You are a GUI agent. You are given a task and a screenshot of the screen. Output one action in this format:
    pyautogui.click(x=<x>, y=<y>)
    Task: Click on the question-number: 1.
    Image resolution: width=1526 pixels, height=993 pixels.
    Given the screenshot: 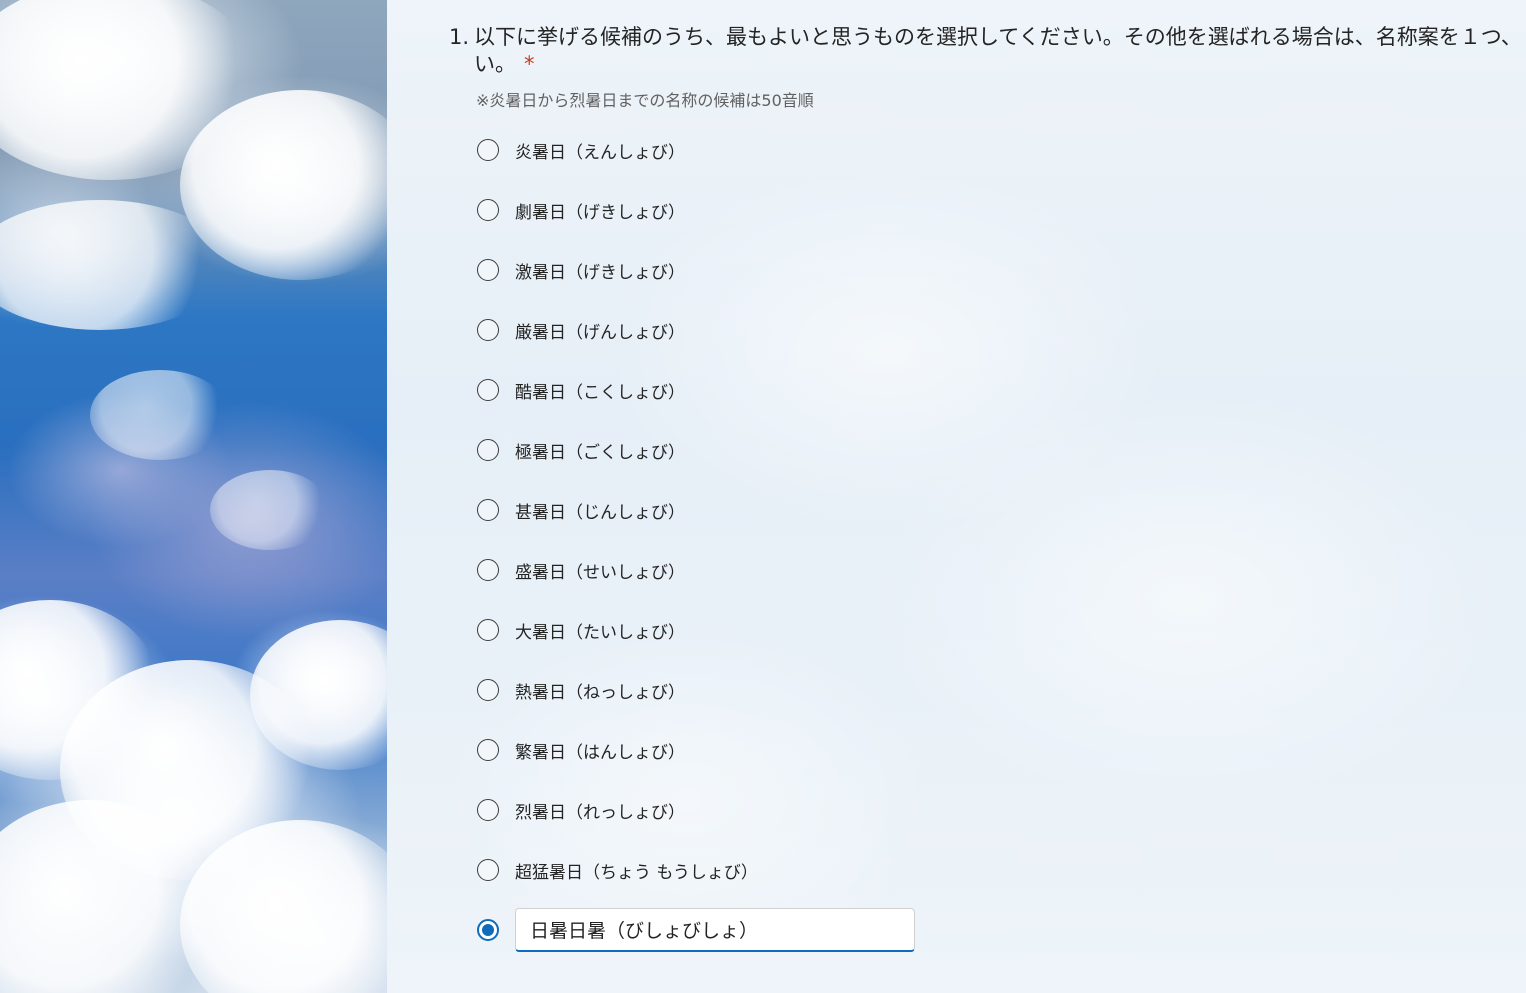 What is the action you would take?
    pyautogui.click(x=459, y=37)
    